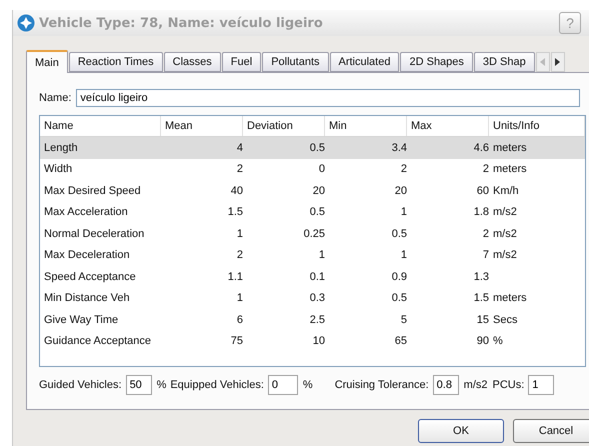 The width and height of the screenshot is (589, 446). Describe the element at coordinates (498, 341) in the screenshot. I see `table-cell-text: %` at that location.